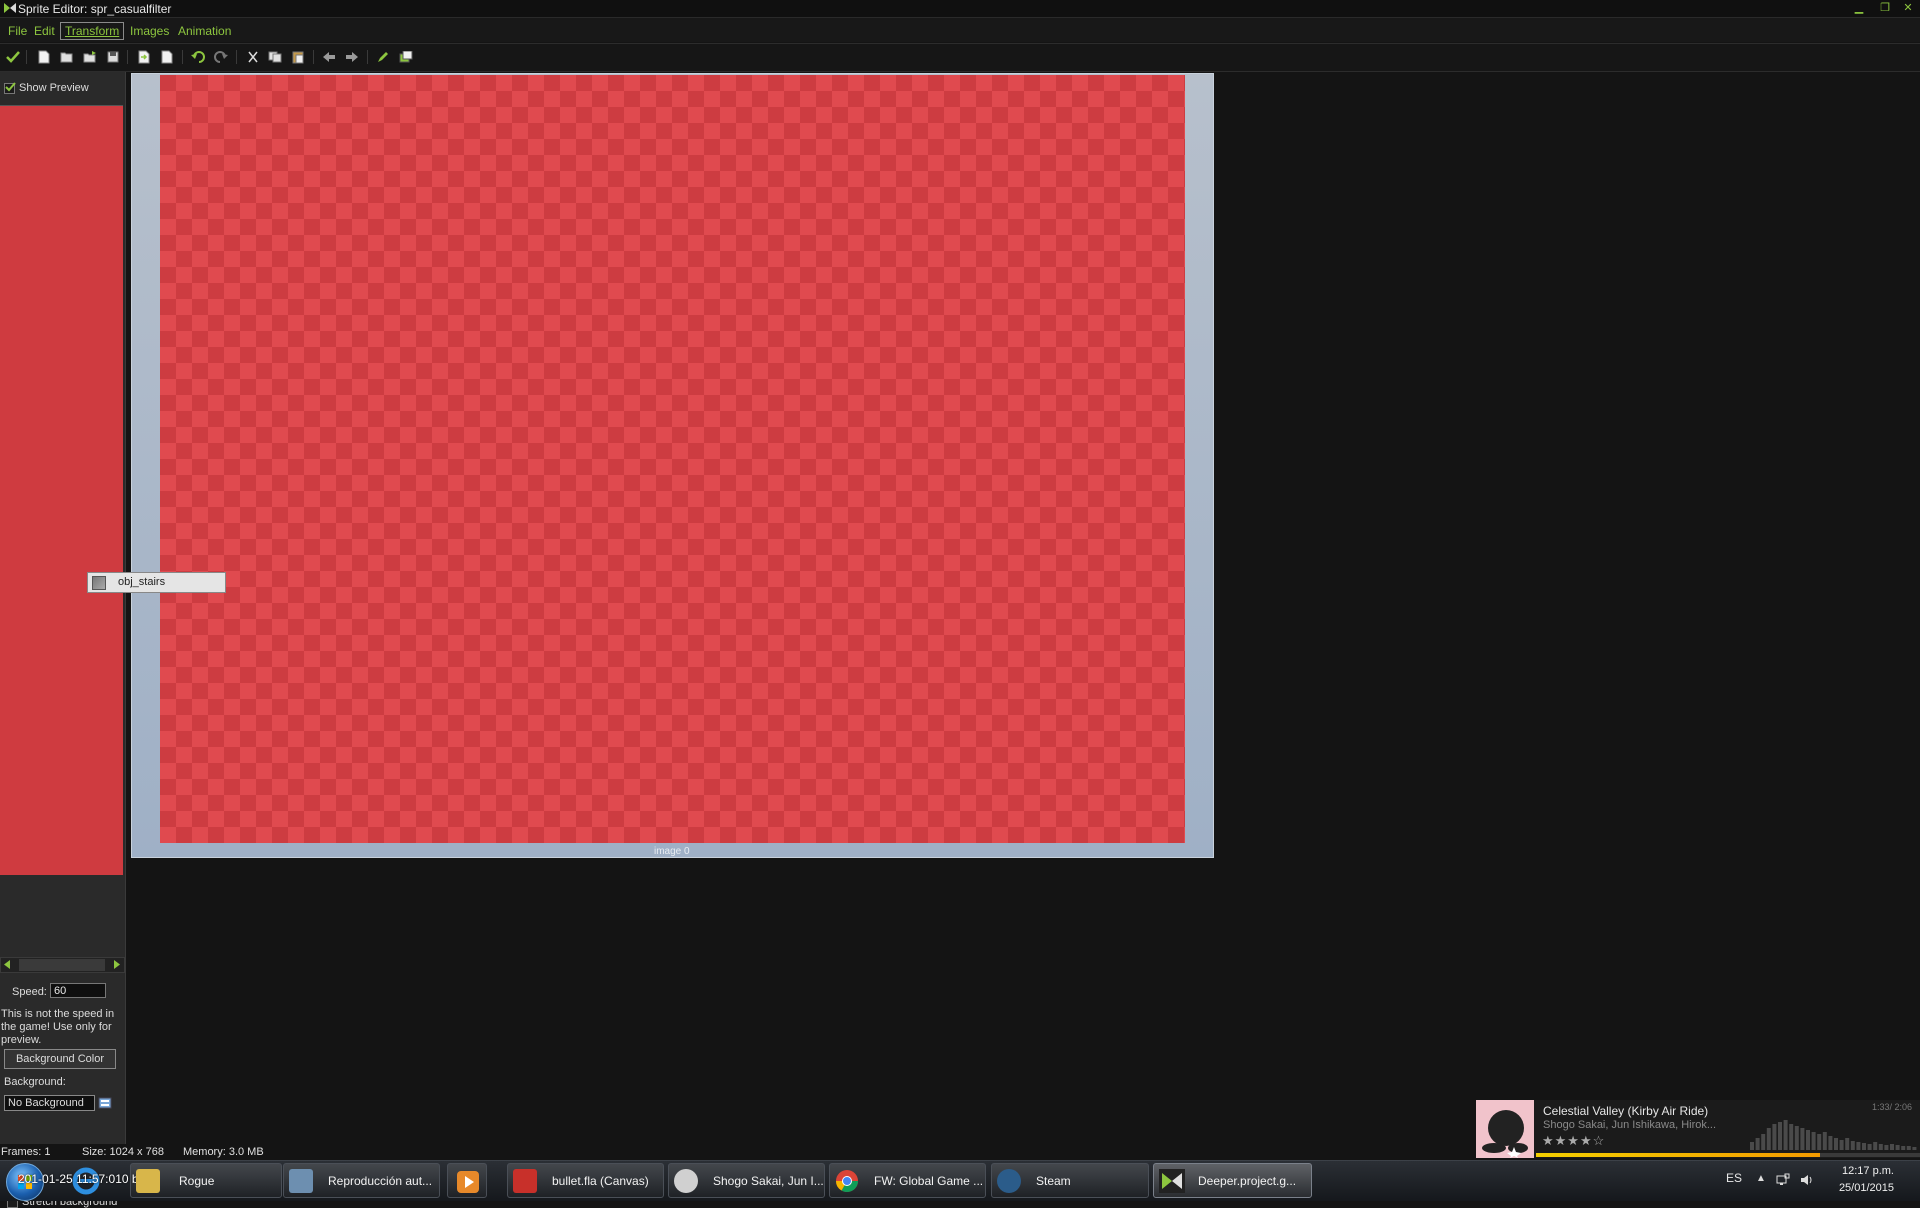 The height and width of the screenshot is (1208, 1920). I want to click on grid-icon, so click(406, 57).